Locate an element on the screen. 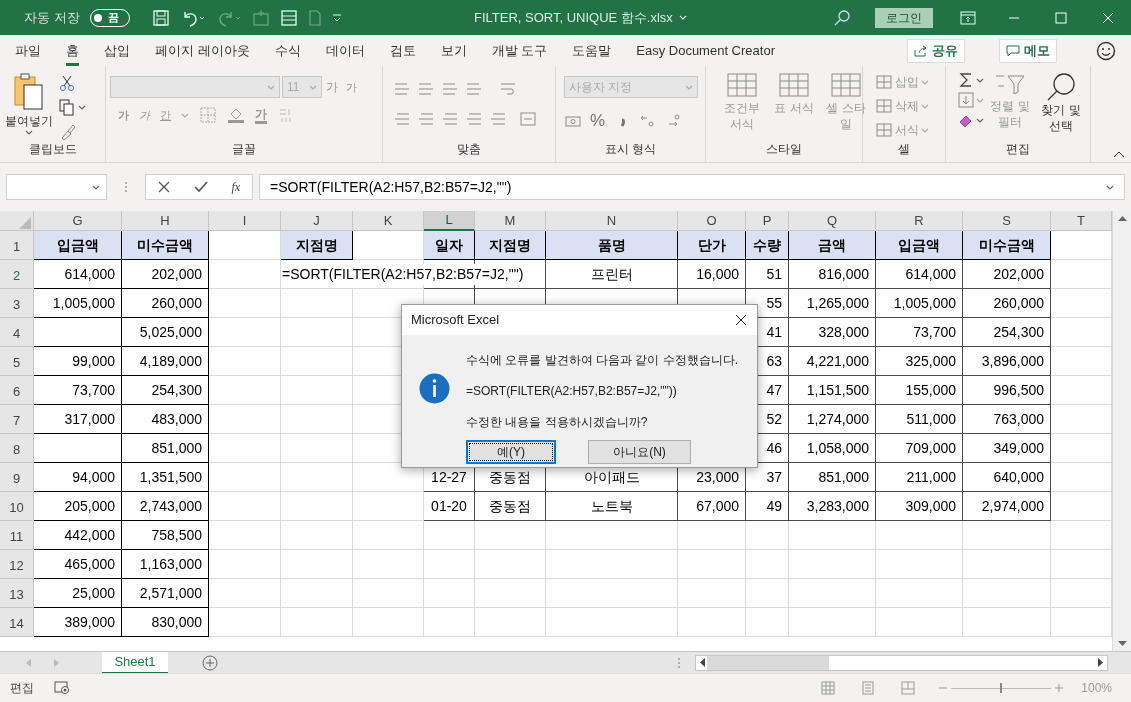 The image size is (1131, 702). collapse-ribbon-icon is located at coordinates (1119, 154).